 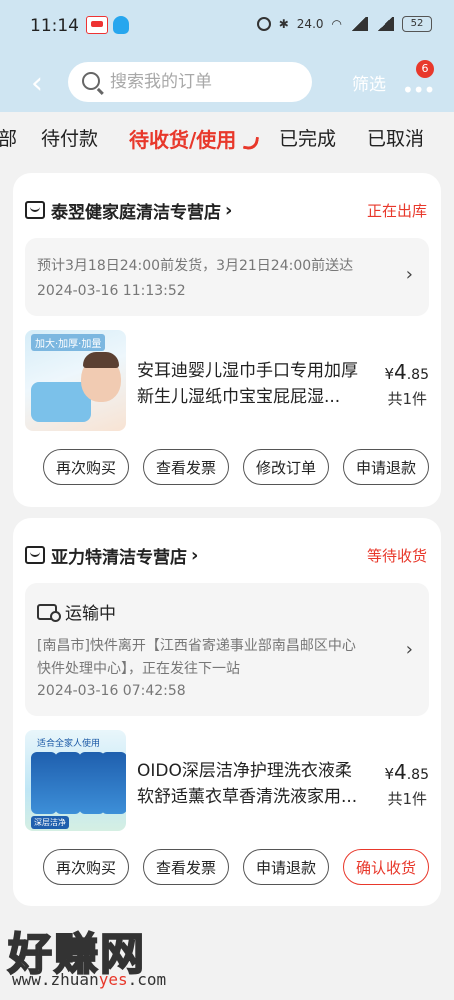 What do you see at coordinates (227, 28) in the screenshot?
I see `status-bar: 11:14 ✱ 24.0 ◠ 52` at bounding box center [227, 28].